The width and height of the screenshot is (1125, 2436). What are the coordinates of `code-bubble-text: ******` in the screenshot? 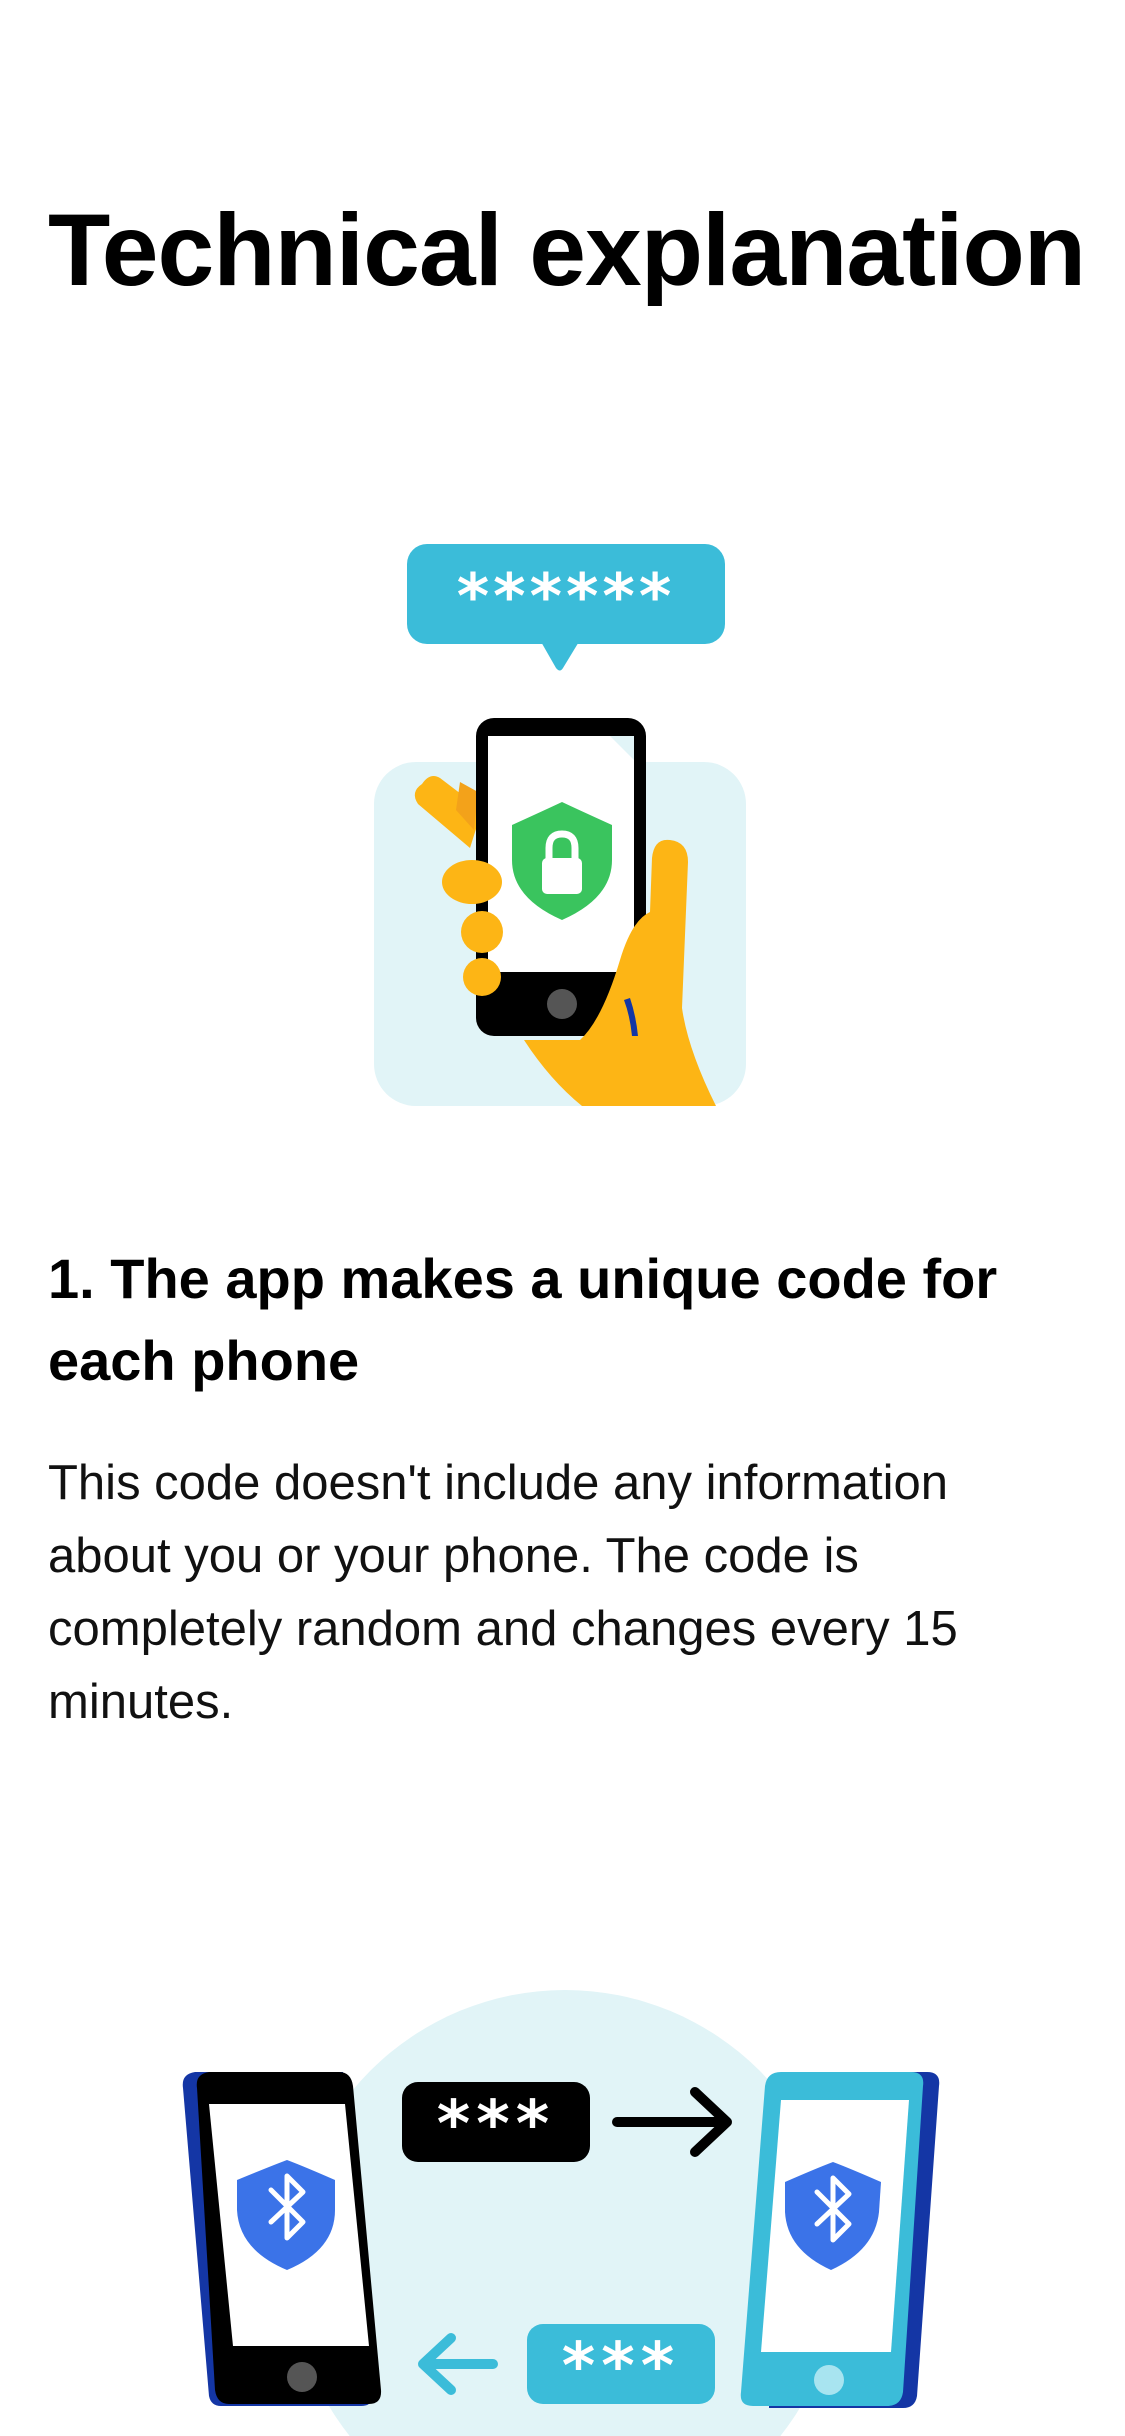 It's located at (566, 596).